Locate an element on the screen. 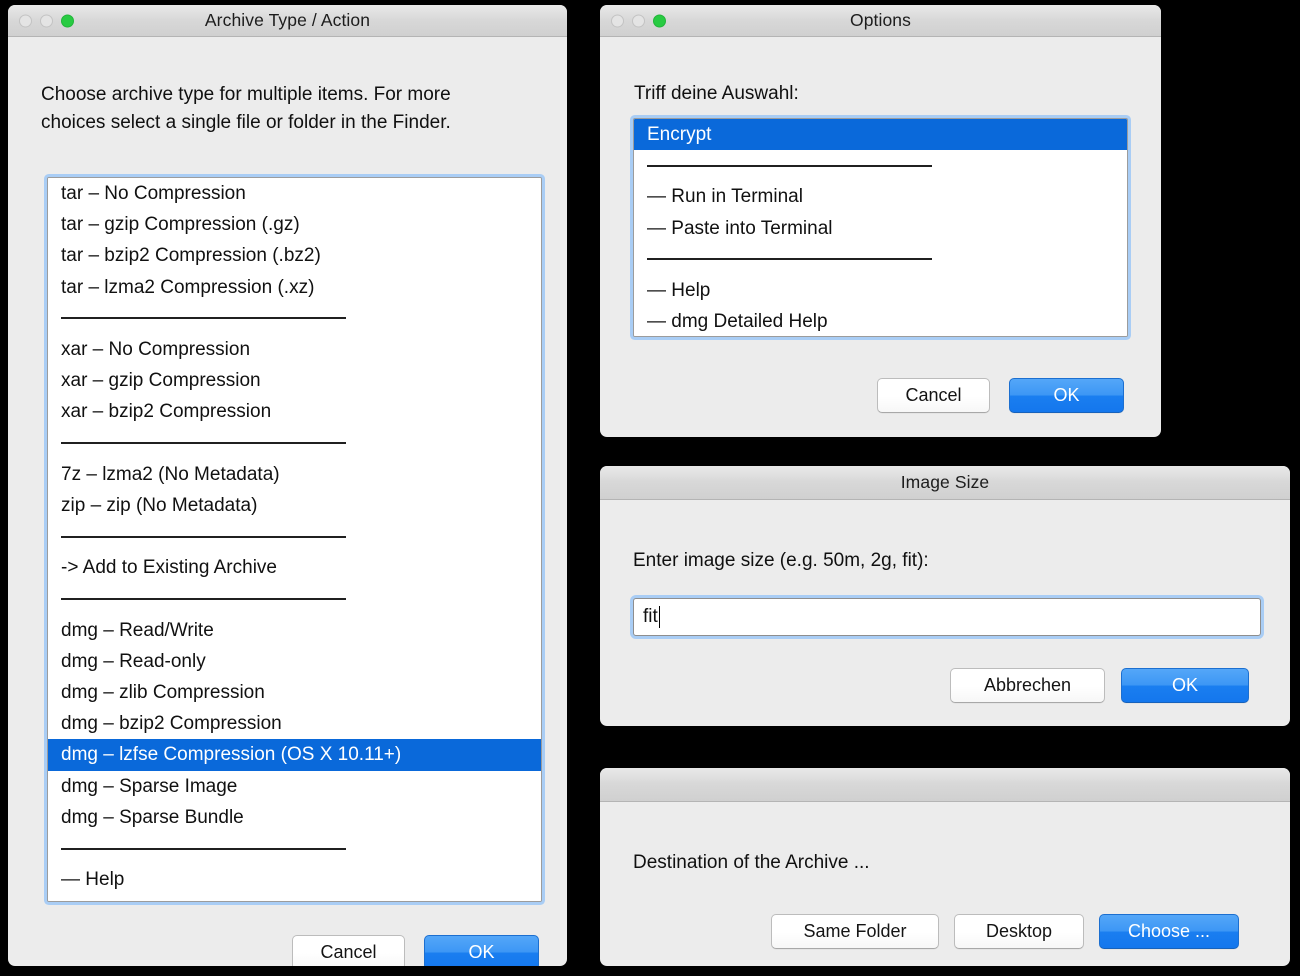 This screenshot has height=976, width=1300. options-list-item: — Help is located at coordinates (880, 290).